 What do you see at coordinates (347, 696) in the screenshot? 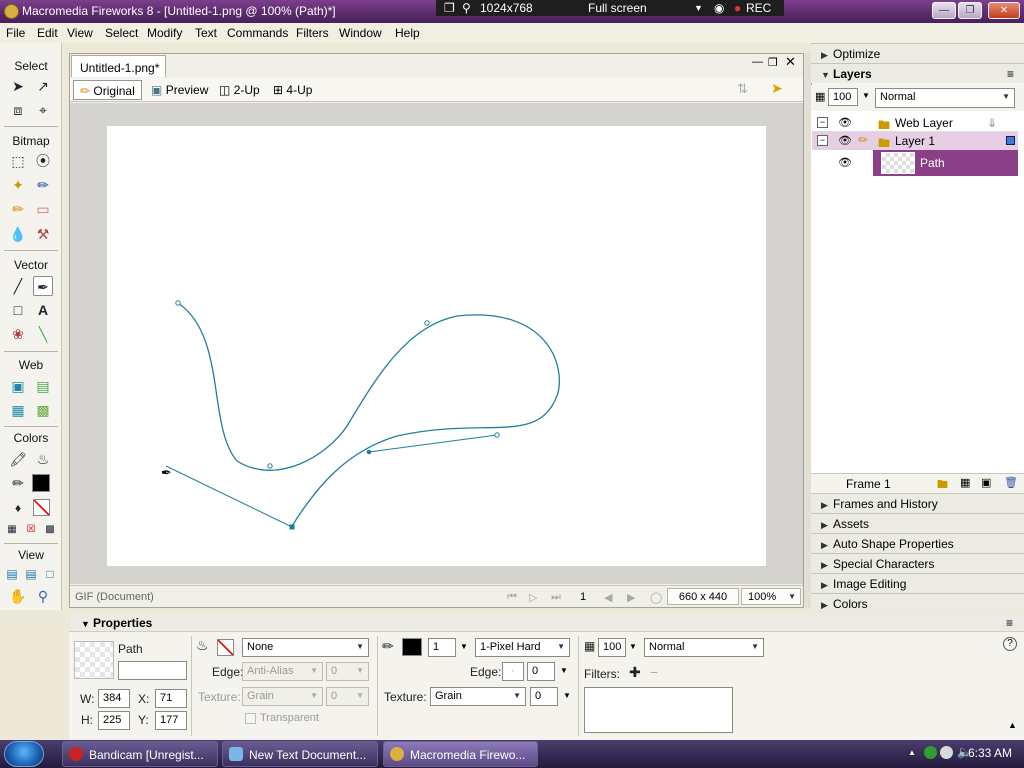
I see `fill-texture-amount: 0` at bounding box center [347, 696].